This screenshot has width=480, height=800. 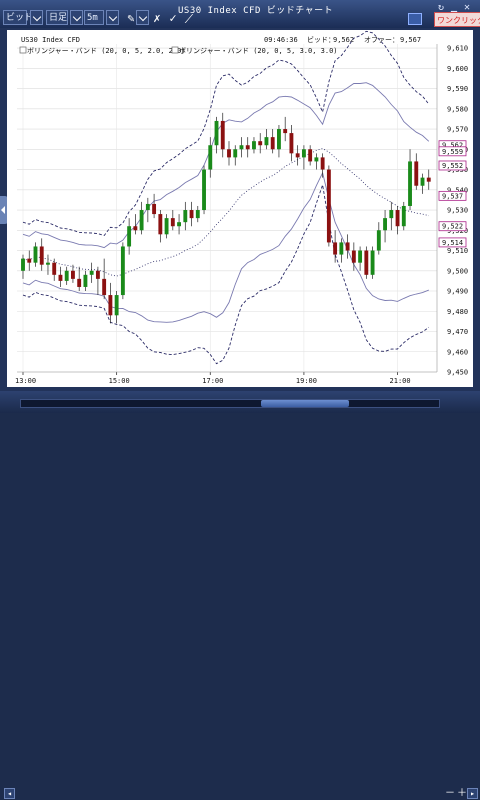 I want to click on x-tick-label: 21:00, so click(x=400, y=381).